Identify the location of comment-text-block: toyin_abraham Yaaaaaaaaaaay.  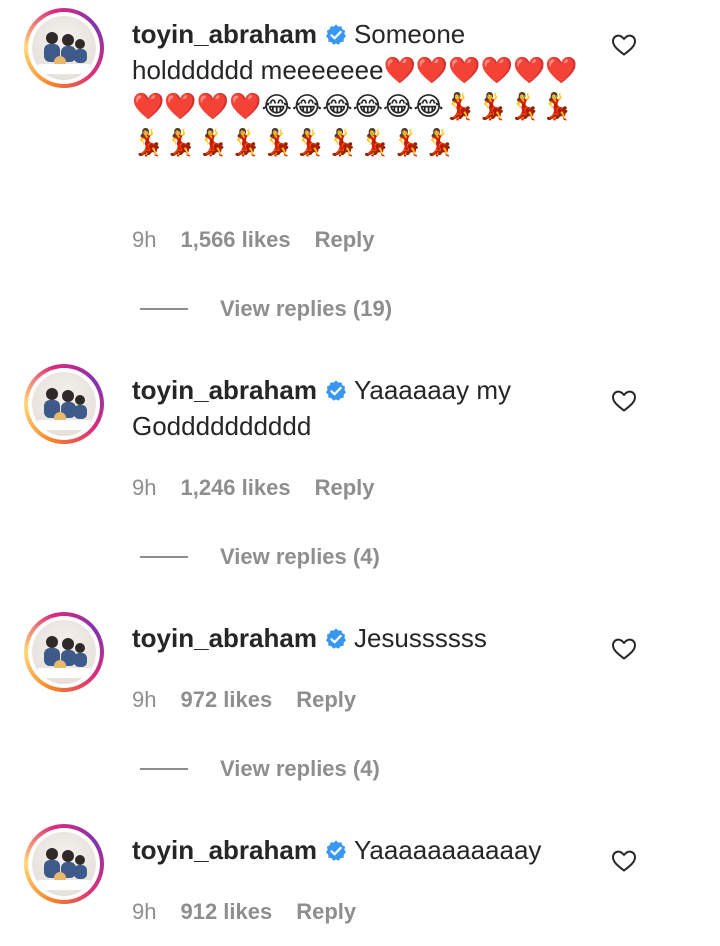
(362, 850).